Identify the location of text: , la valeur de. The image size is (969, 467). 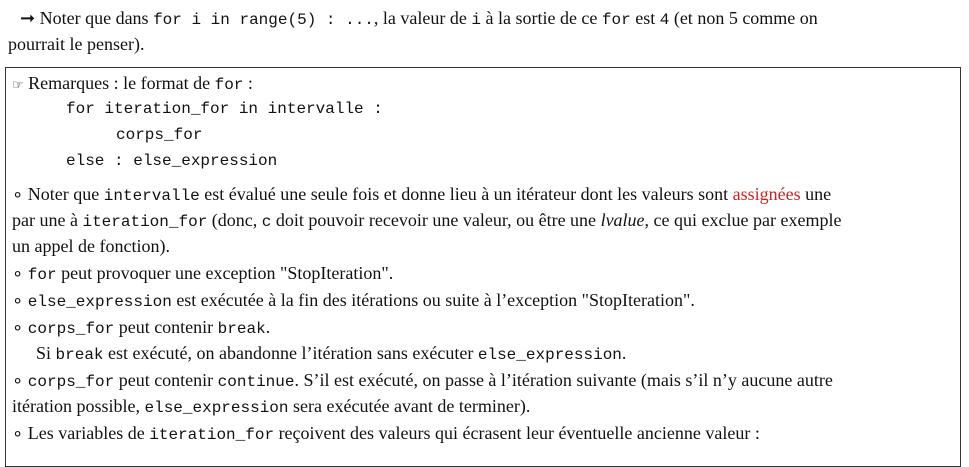
(420, 18).